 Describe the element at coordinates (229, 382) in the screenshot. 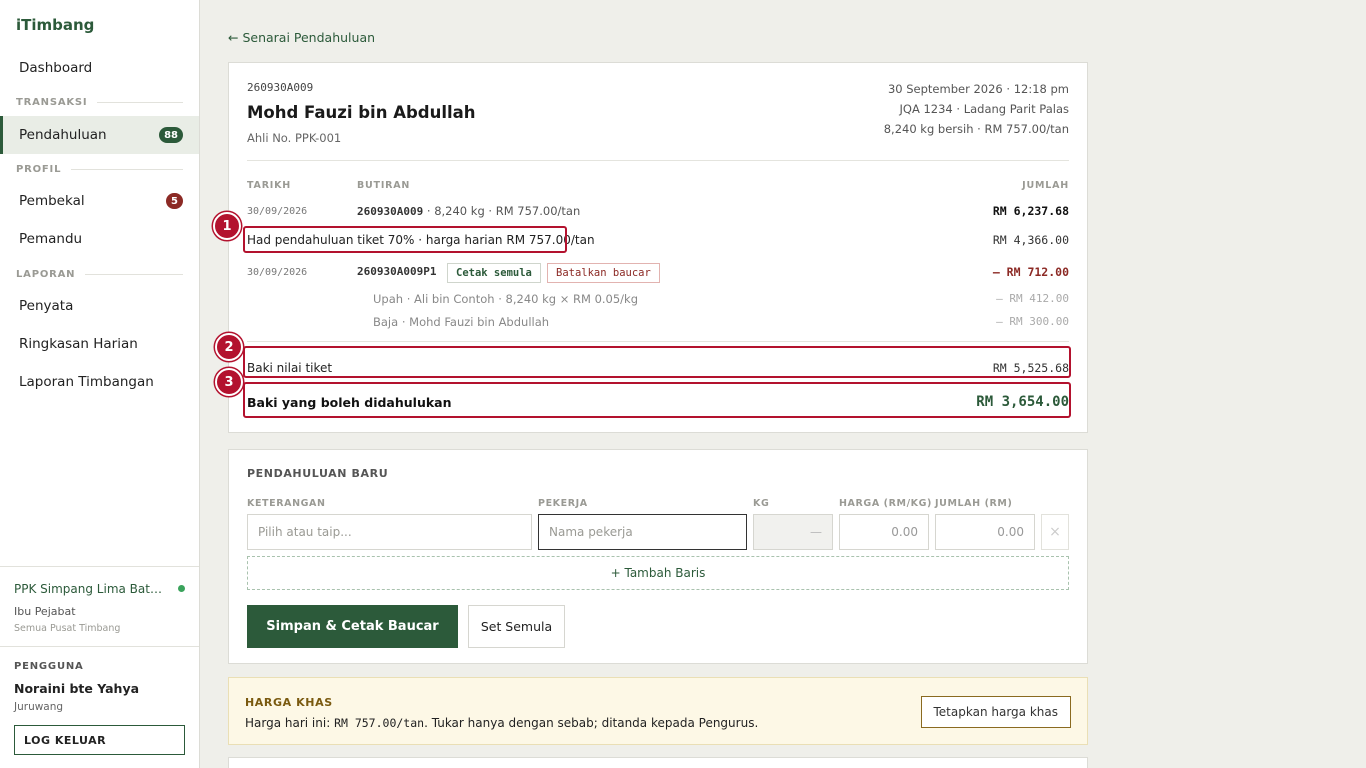

I see `annotation-marker: 3` at that location.